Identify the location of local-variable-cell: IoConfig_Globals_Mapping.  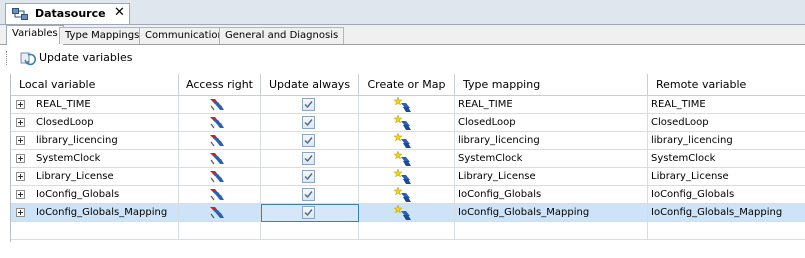
(95, 213).